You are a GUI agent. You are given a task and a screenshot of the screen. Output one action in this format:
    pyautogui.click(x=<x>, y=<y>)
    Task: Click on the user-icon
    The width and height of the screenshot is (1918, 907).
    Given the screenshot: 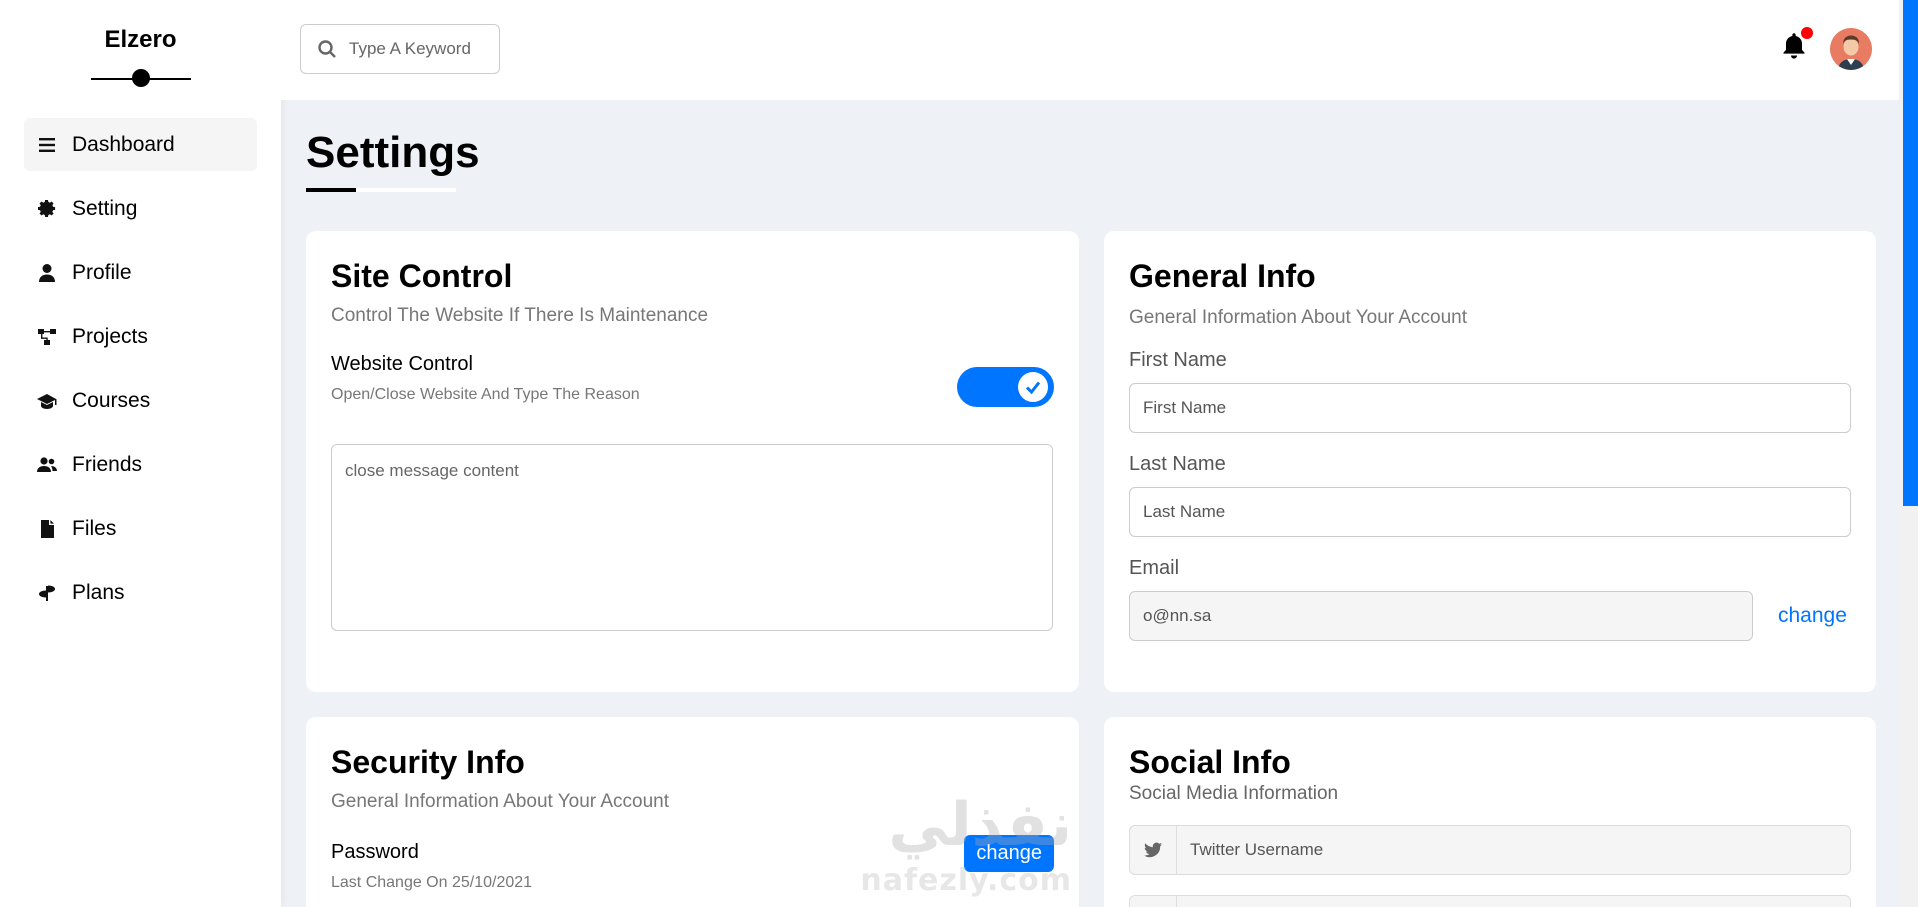 What is the action you would take?
    pyautogui.click(x=47, y=273)
    